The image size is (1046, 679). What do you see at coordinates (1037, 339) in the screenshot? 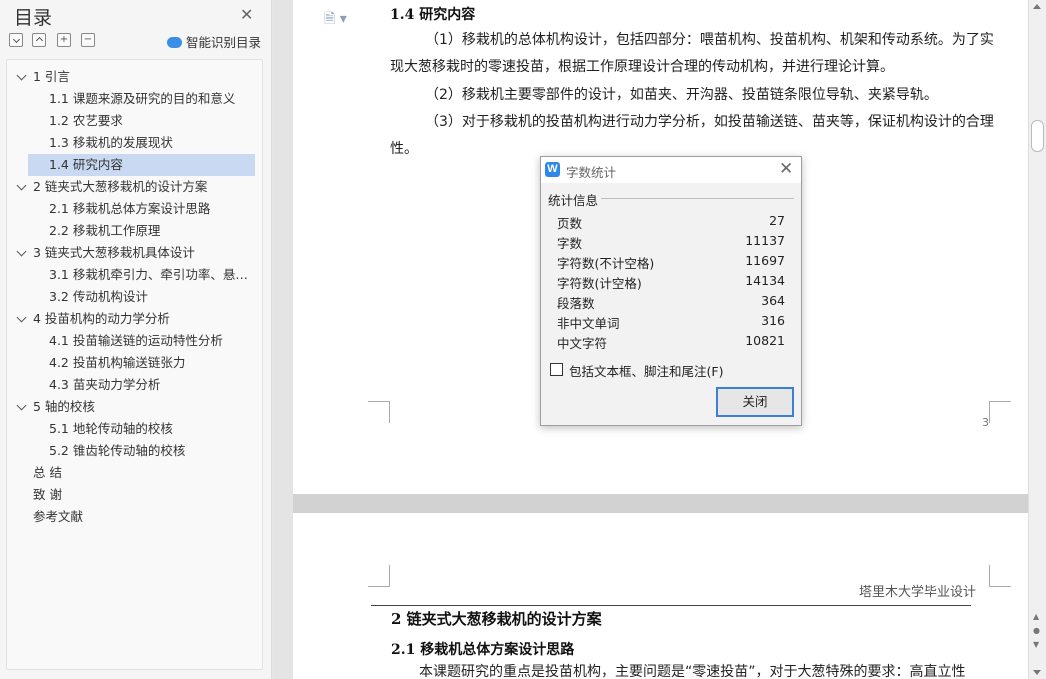
I see `vertical-scrollbar: ▲ ● ▼` at bounding box center [1037, 339].